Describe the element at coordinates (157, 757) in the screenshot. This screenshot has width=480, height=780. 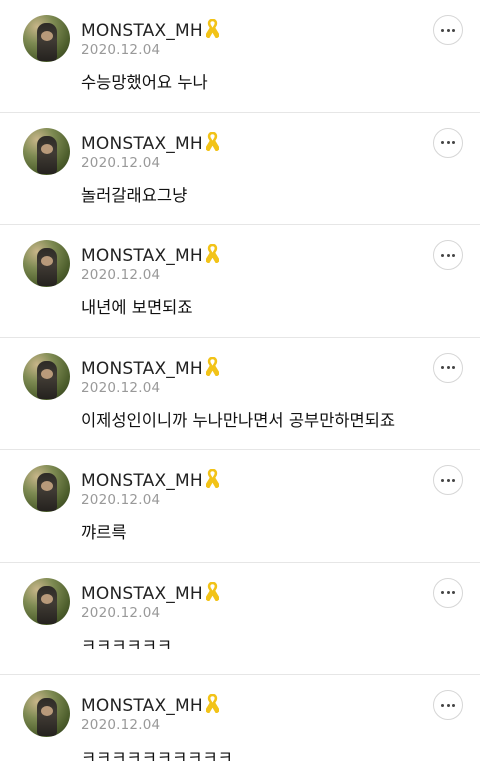
I see `comment-text: ㅋㅋㅋㅋㅋㅋㅋㅋㅋㅋ` at that location.